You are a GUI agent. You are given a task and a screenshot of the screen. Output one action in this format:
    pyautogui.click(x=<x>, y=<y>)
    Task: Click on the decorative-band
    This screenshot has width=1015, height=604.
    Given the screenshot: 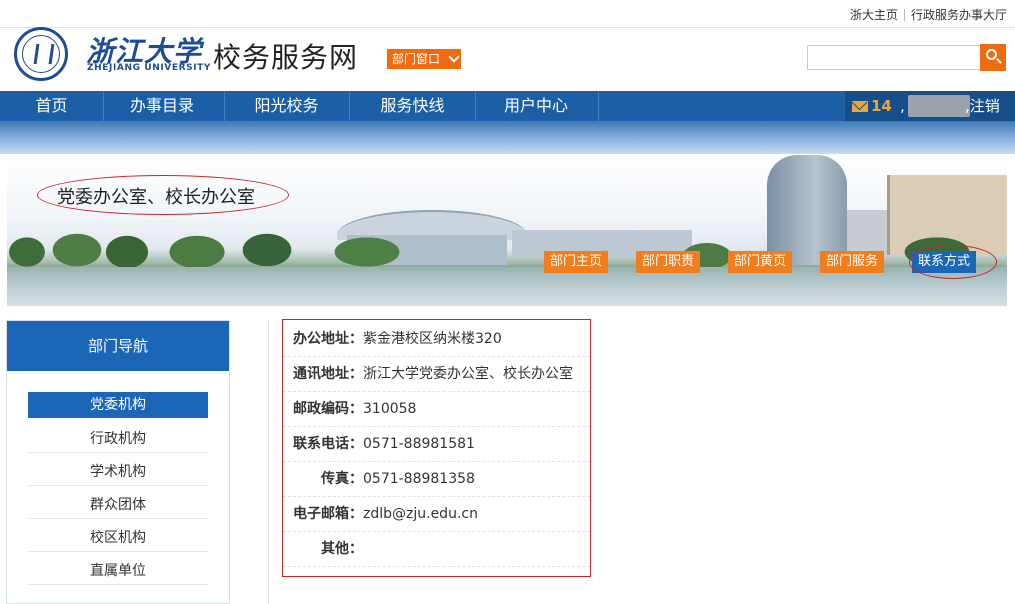 What is the action you would take?
    pyautogui.click(x=507, y=137)
    